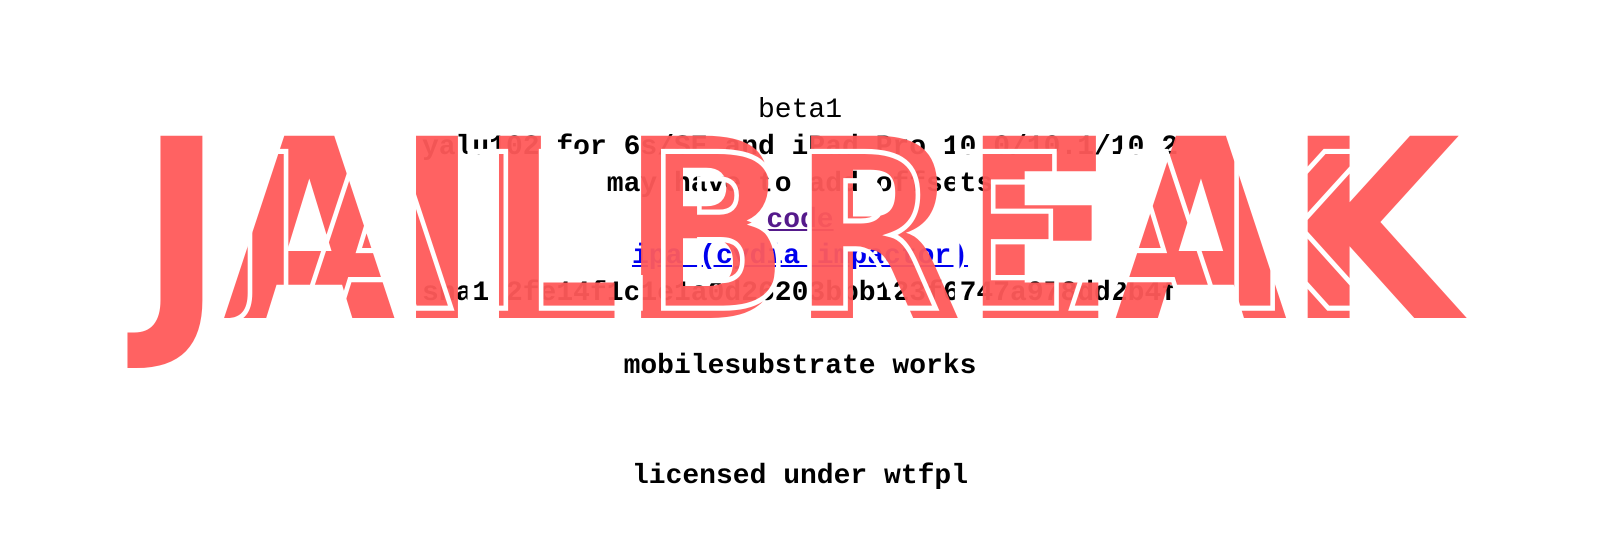  I want to click on offsets-note: may have to add offsets, so click(800, 184).